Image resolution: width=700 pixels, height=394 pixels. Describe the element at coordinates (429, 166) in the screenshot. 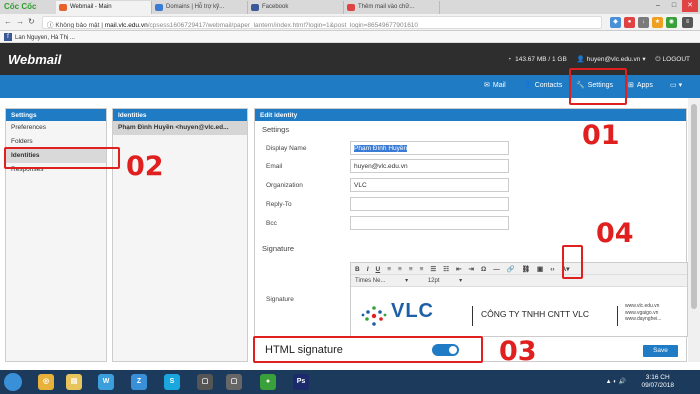

I see `email-field: huyen@vlc.edu.vn` at that location.